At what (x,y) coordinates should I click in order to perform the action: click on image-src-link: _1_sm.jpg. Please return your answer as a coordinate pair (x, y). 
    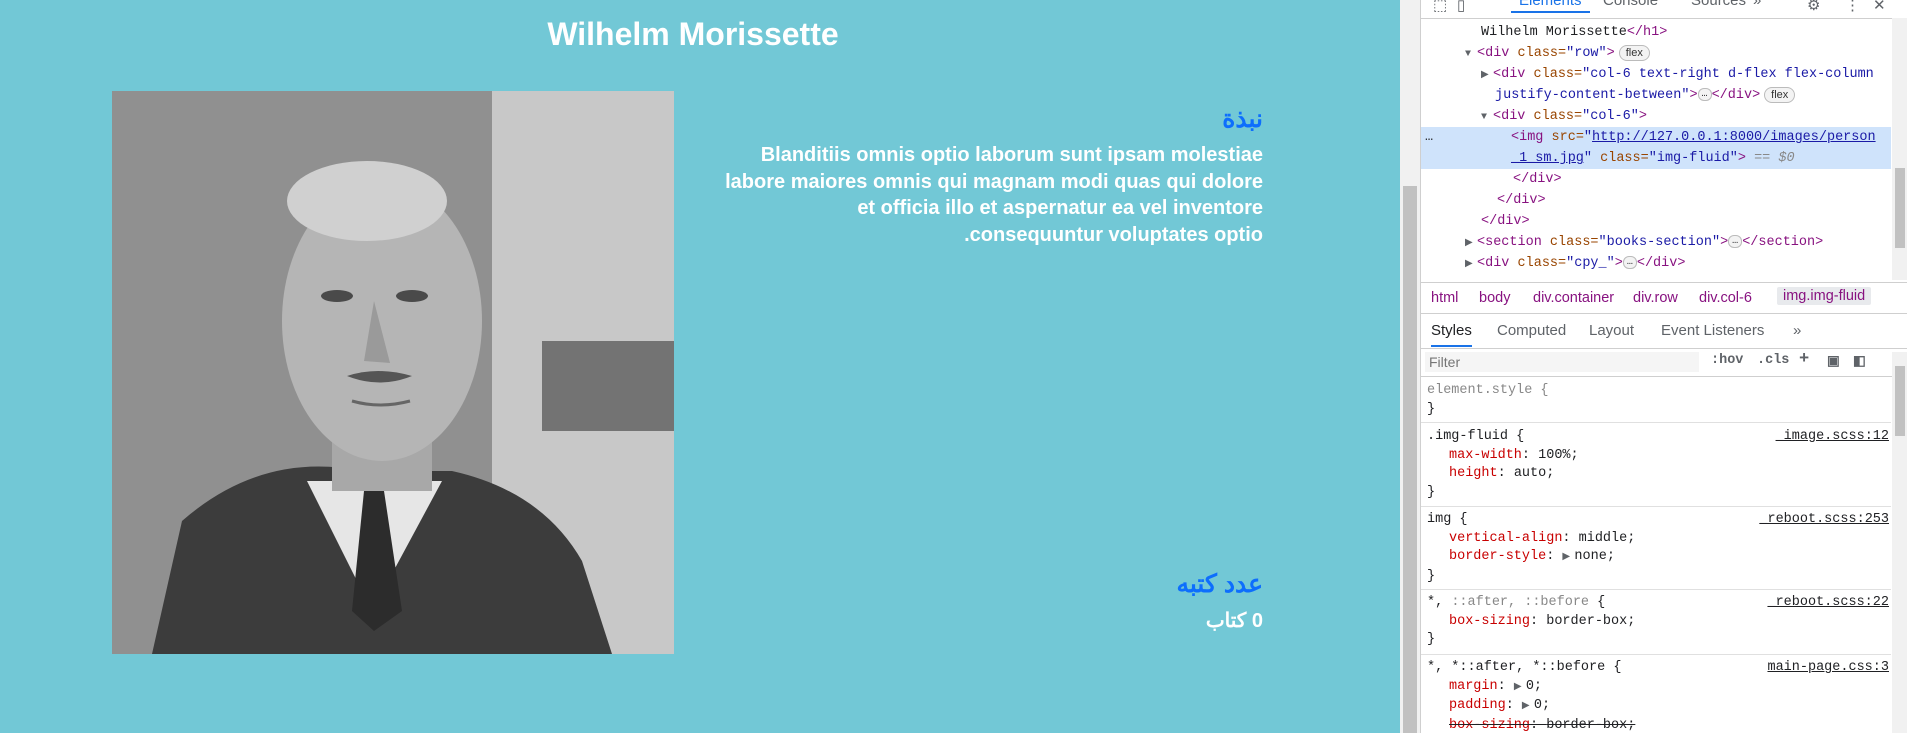
    Looking at the image, I should click on (1547, 158).